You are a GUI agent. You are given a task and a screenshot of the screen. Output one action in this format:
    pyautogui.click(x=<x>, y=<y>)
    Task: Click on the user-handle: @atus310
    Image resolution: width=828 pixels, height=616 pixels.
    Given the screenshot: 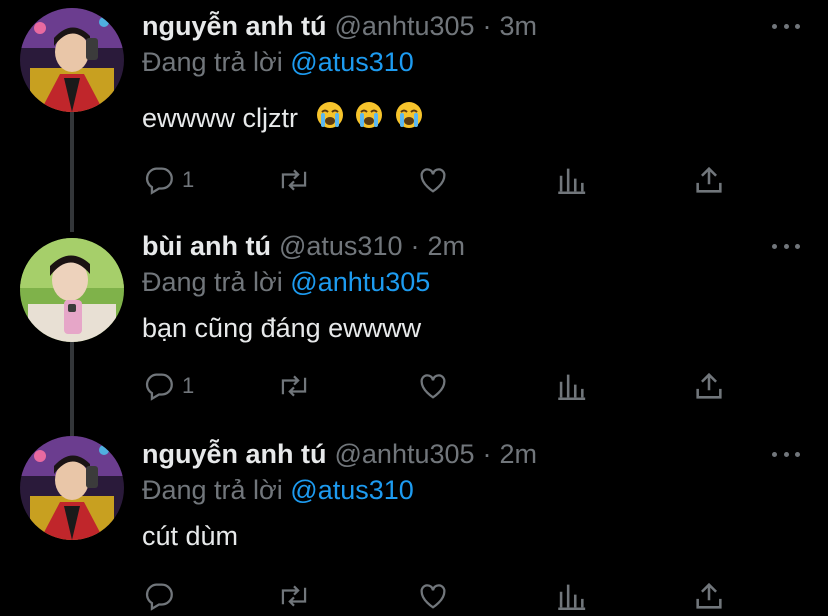 What is the action you would take?
    pyautogui.click(x=341, y=246)
    